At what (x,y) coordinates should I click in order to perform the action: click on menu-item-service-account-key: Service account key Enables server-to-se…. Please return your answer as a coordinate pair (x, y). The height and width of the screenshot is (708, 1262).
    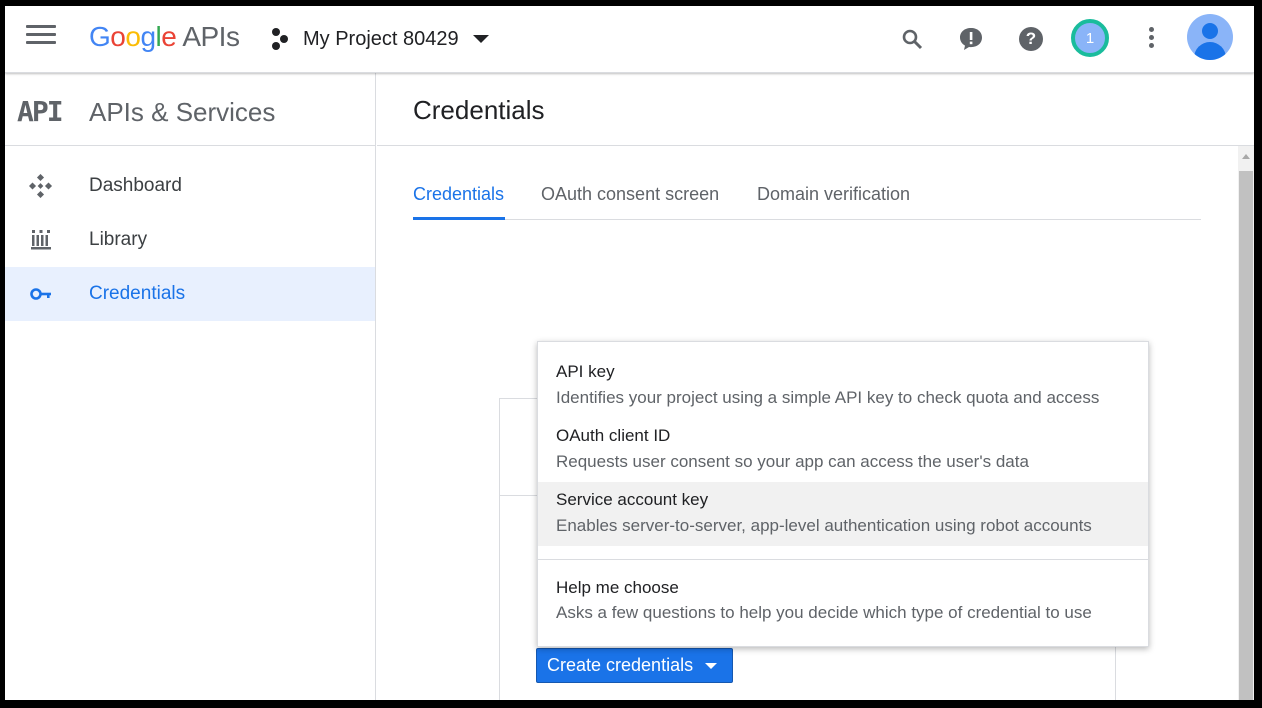
    Looking at the image, I should click on (843, 514).